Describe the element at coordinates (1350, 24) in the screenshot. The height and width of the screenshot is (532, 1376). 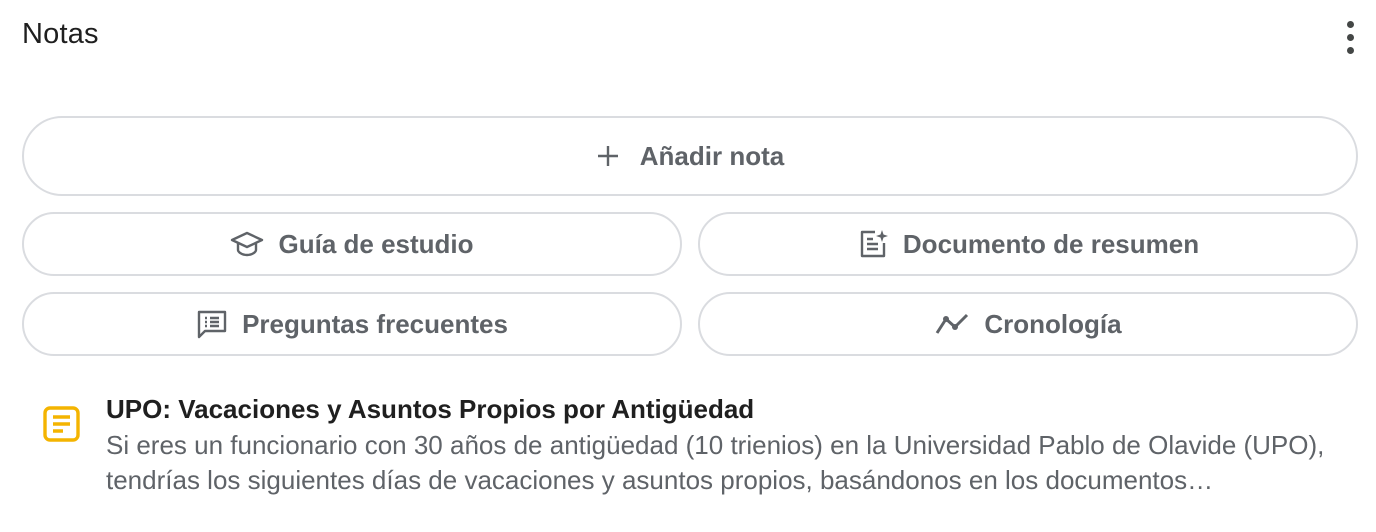
I see `more-vert-icon` at that location.